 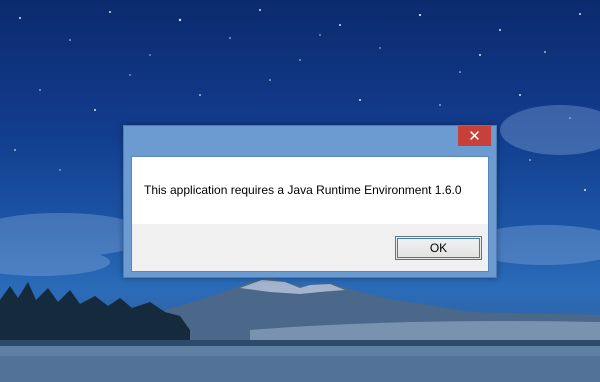 I want to click on treeline, so click(x=95, y=313).